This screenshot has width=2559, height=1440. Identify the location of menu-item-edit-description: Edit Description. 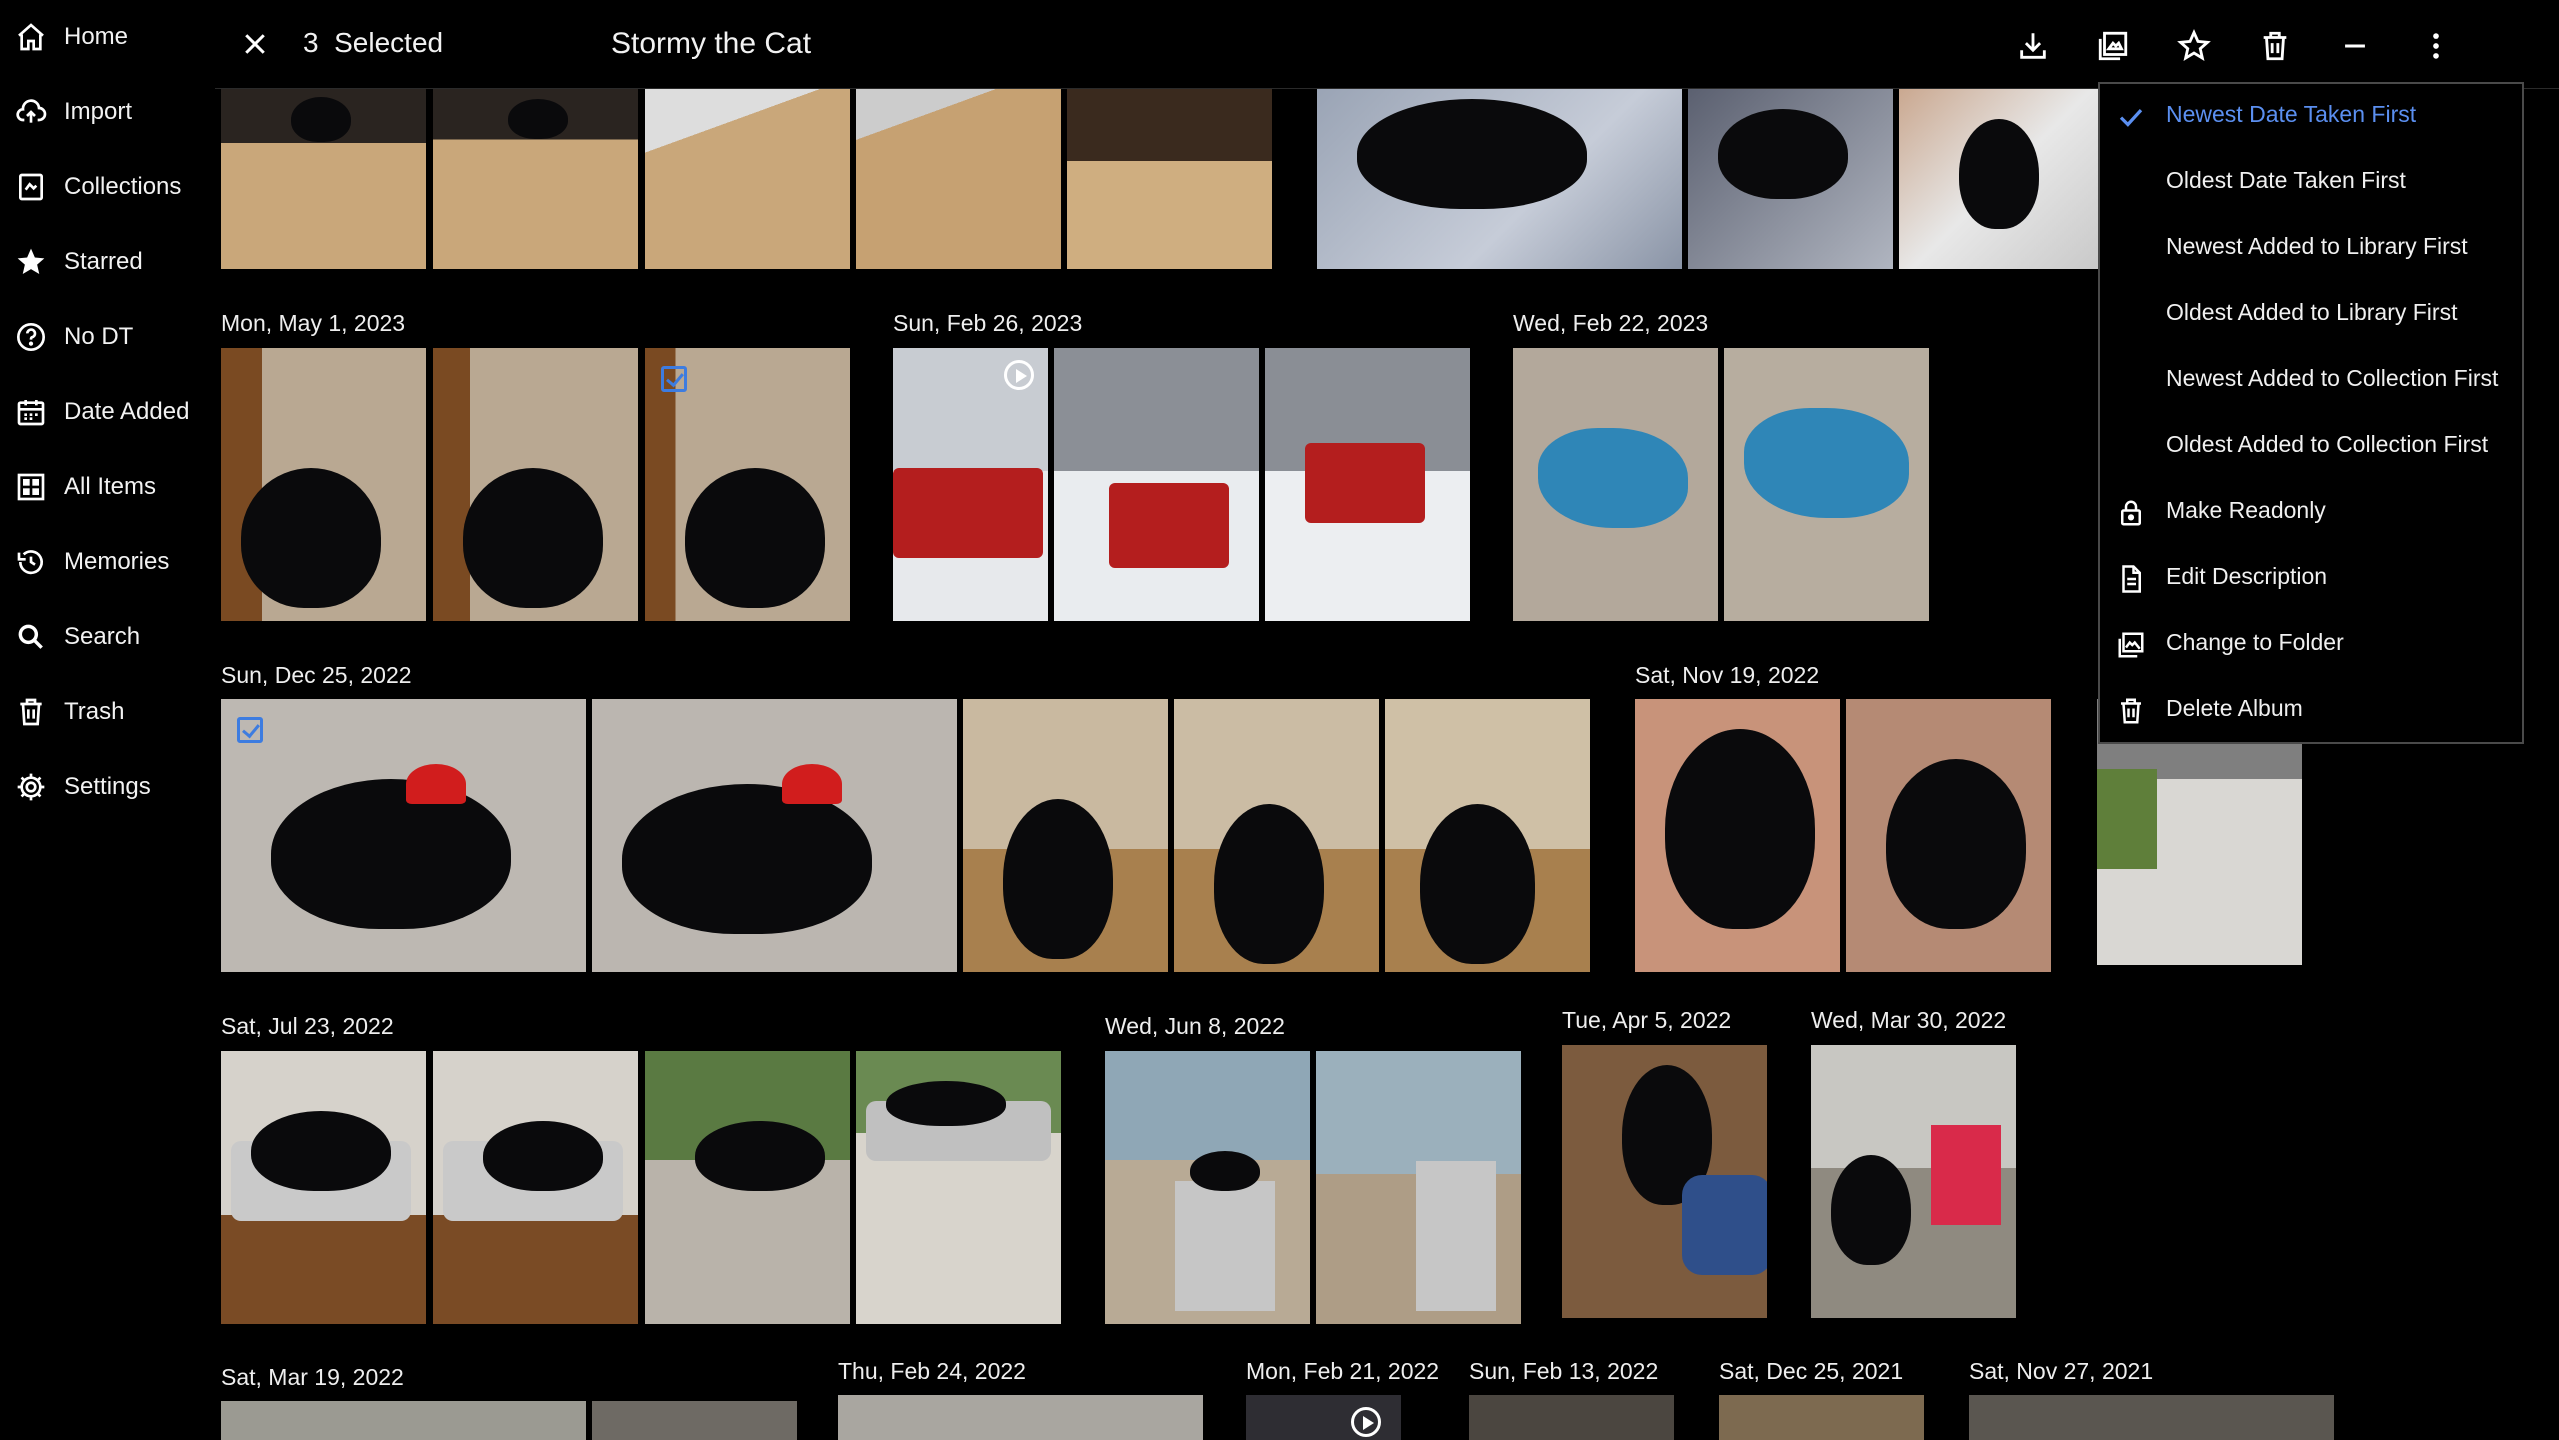
(2311, 579).